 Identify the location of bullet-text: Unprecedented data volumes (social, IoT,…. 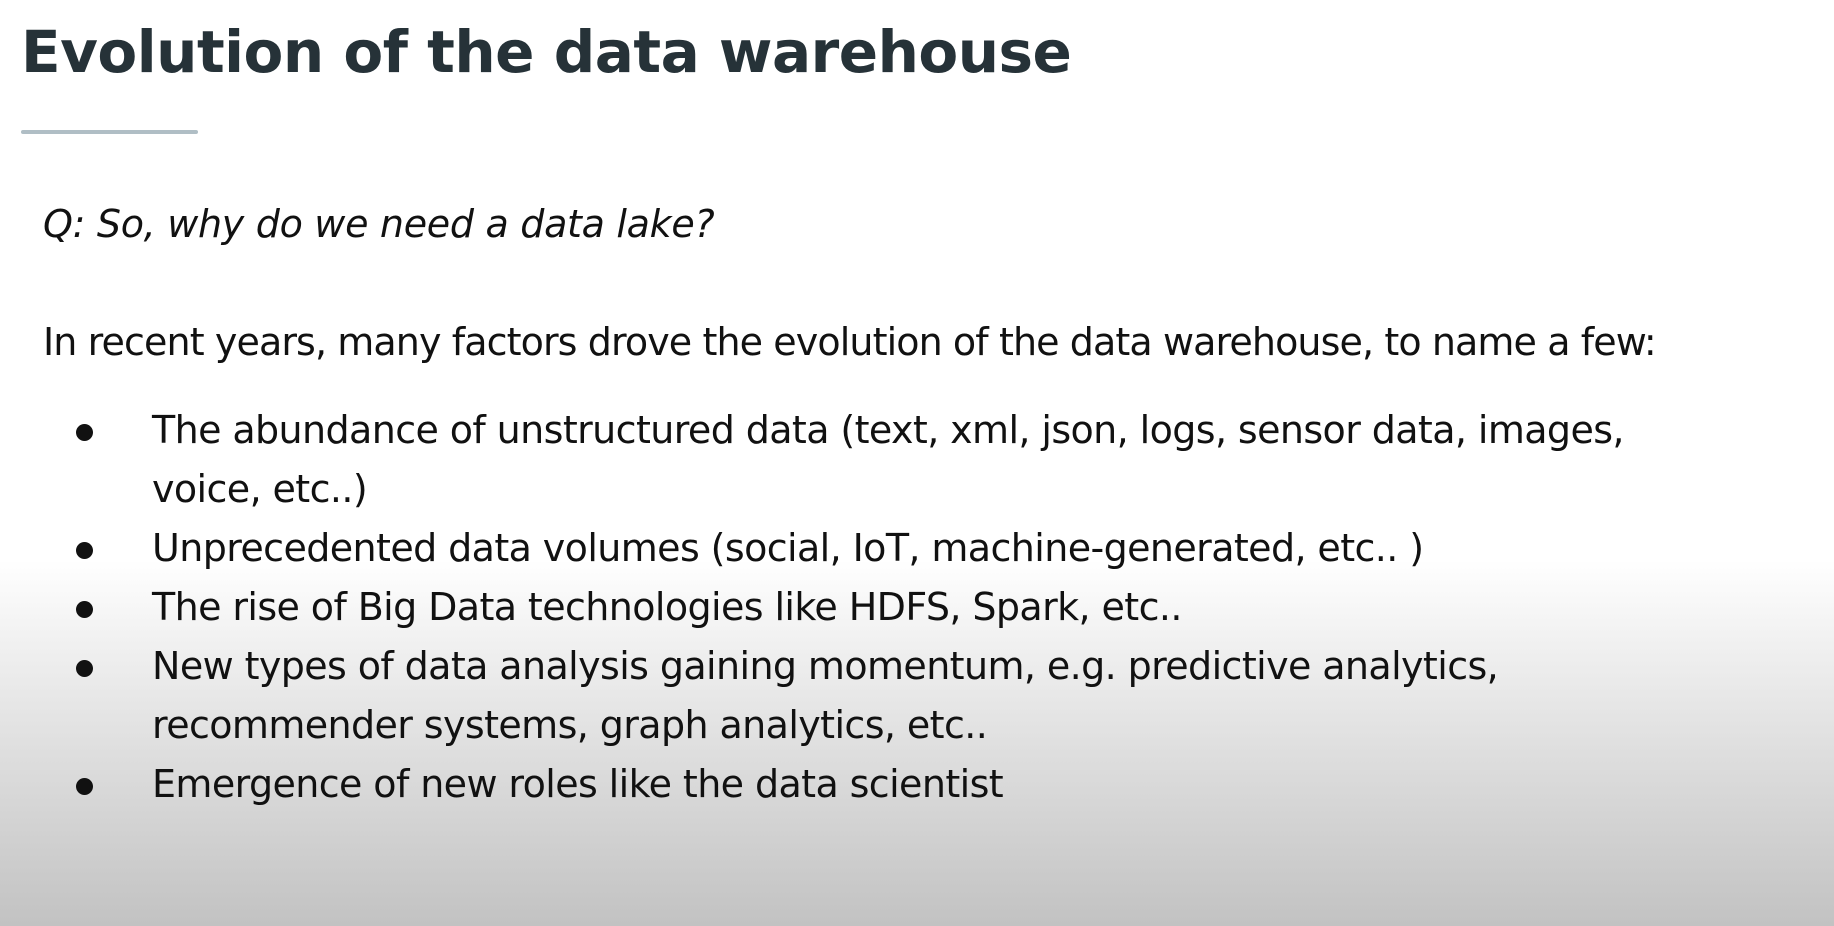
(788, 548).